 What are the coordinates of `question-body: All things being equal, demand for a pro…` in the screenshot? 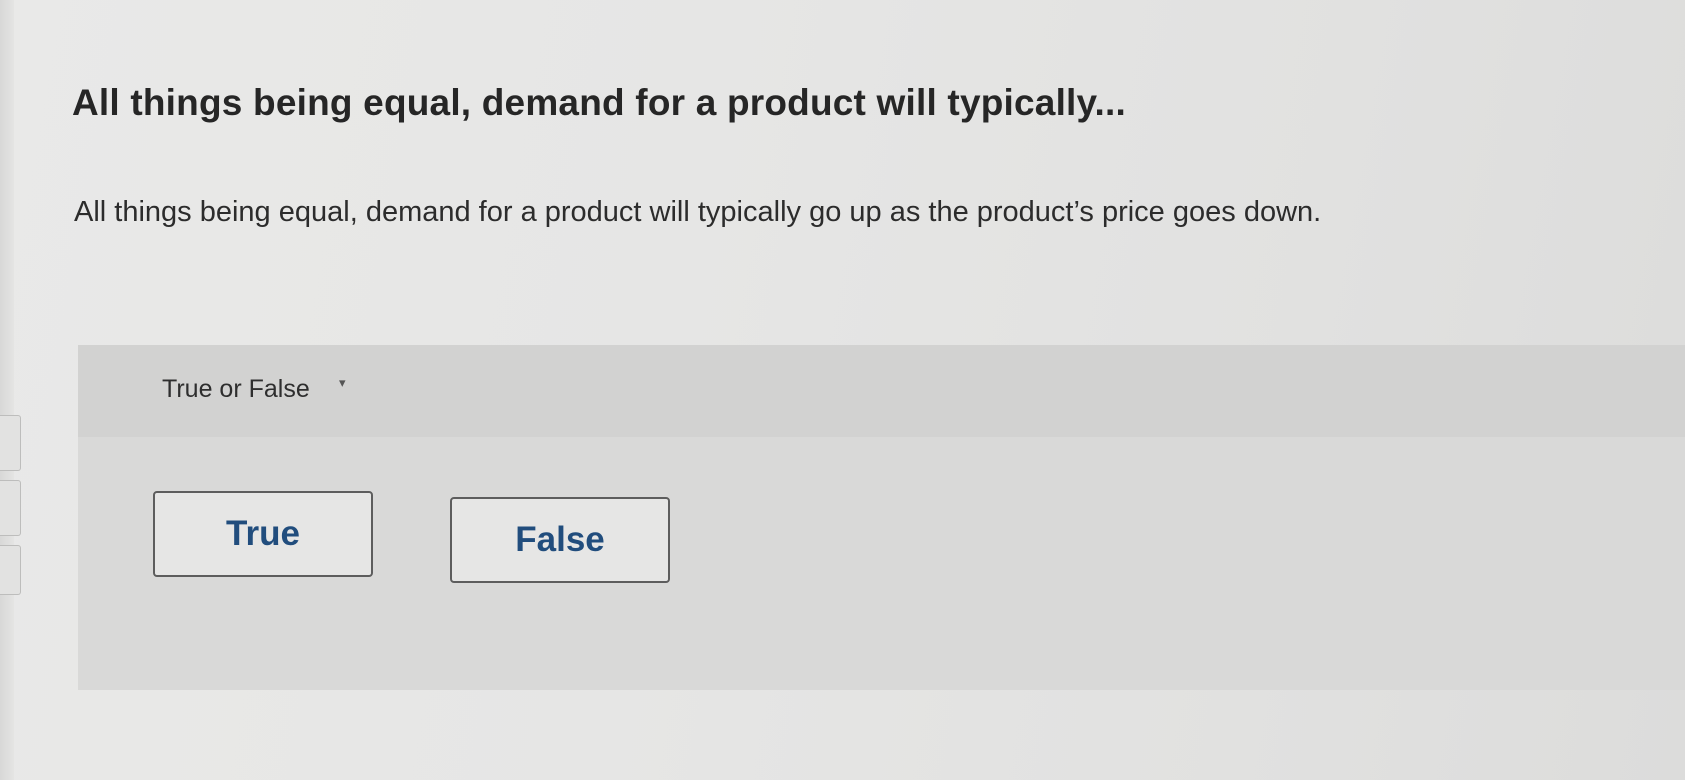 It's located at (698, 212).